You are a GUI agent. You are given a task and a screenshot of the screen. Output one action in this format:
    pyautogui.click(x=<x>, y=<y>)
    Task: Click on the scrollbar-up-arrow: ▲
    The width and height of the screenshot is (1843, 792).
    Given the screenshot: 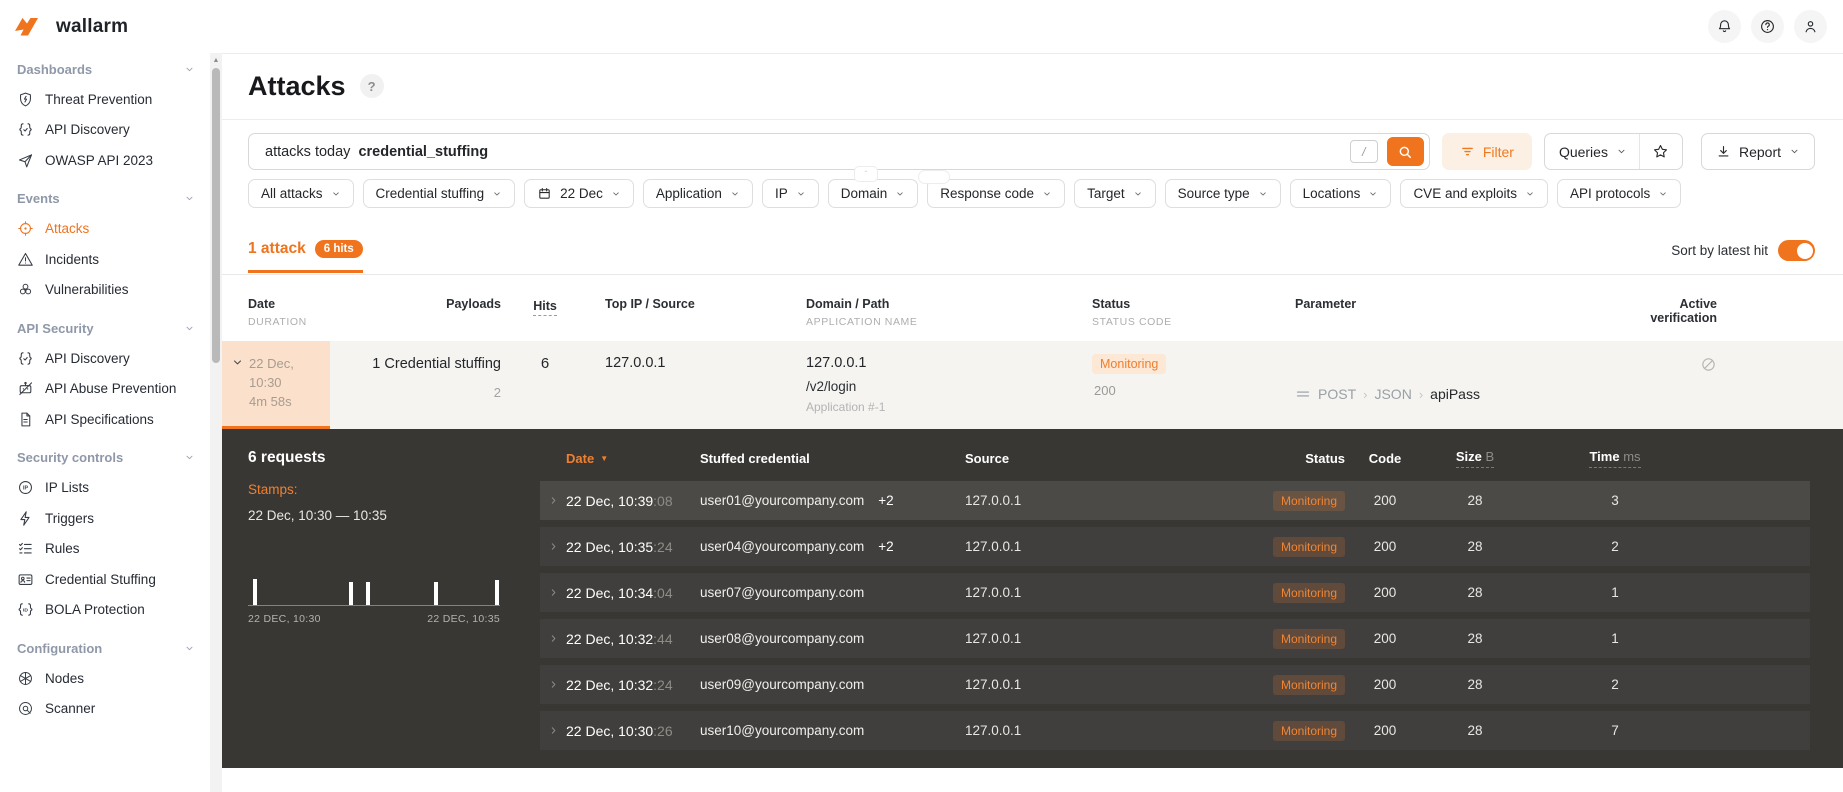 What is the action you would take?
    pyautogui.click(x=216, y=60)
    